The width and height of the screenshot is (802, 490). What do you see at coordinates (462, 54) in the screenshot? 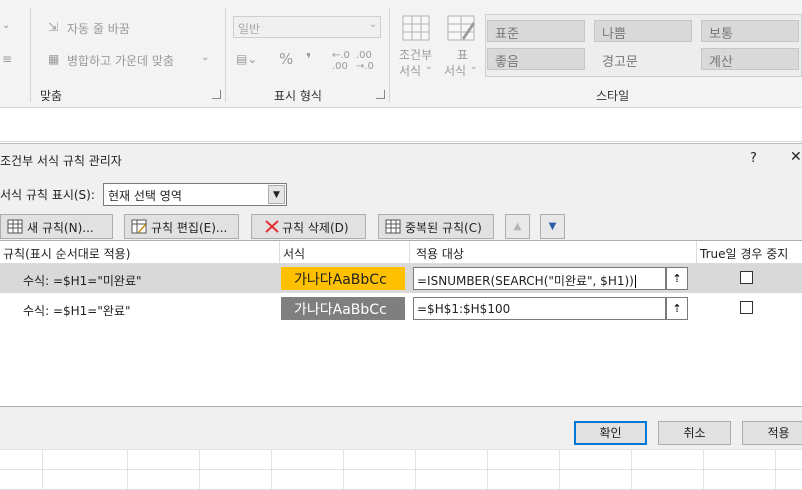
I see `format-table-label: 표` at bounding box center [462, 54].